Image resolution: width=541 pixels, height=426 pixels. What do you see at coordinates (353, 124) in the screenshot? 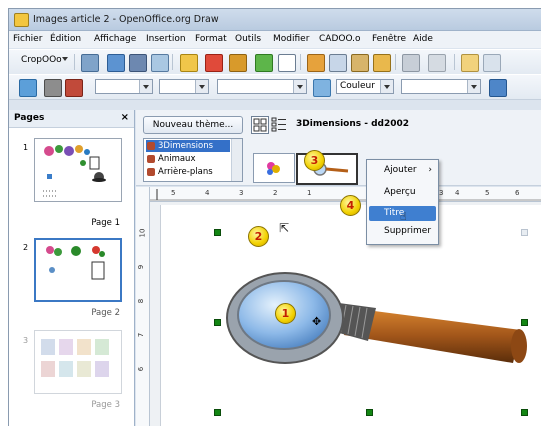
I see `gallery-theme-name: 3Dimensions - dd2002` at bounding box center [353, 124].